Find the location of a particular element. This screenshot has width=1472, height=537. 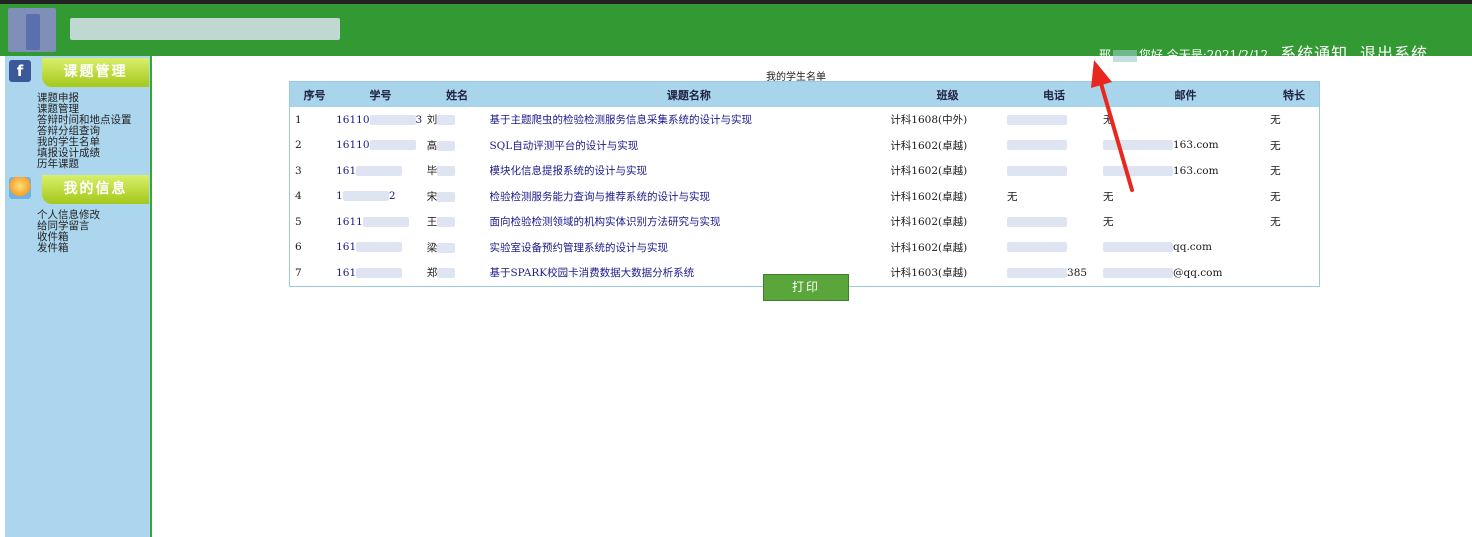

cell-topic-text: SQL自动评测平台的设计与实现 is located at coordinates (564, 145).